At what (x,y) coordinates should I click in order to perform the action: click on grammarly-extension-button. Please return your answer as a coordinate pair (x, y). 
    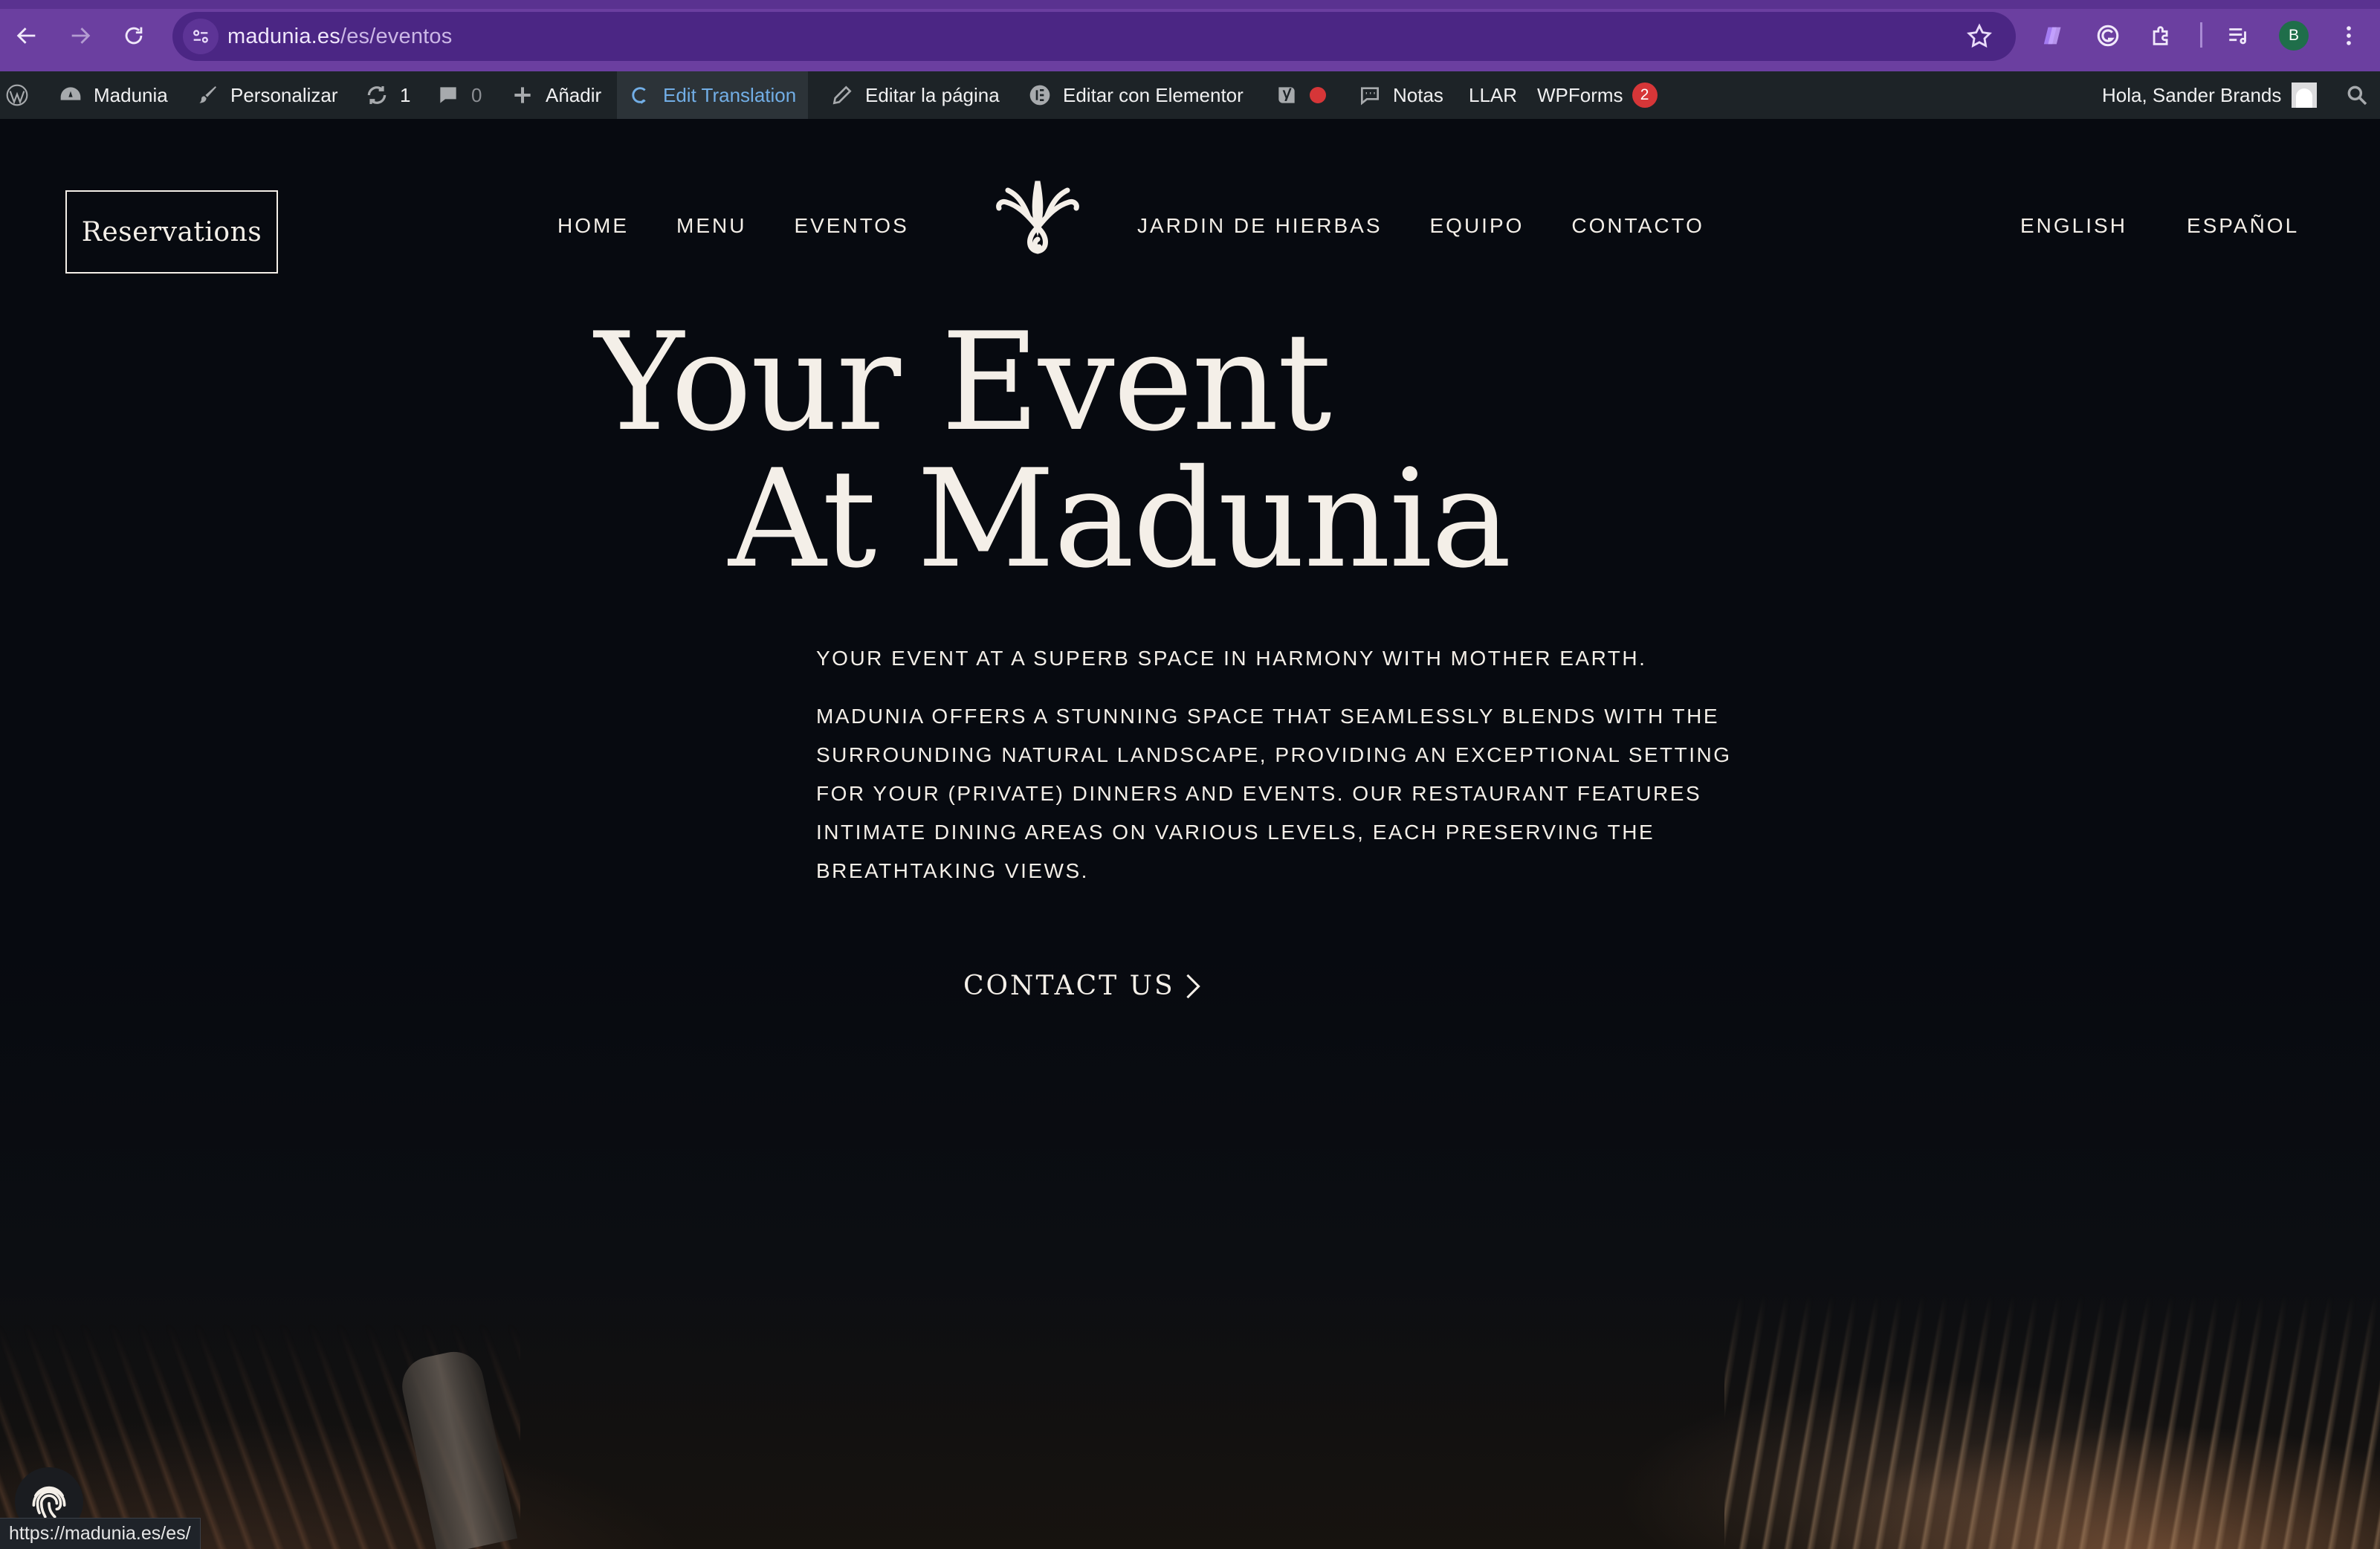
    Looking at the image, I should click on (2108, 35).